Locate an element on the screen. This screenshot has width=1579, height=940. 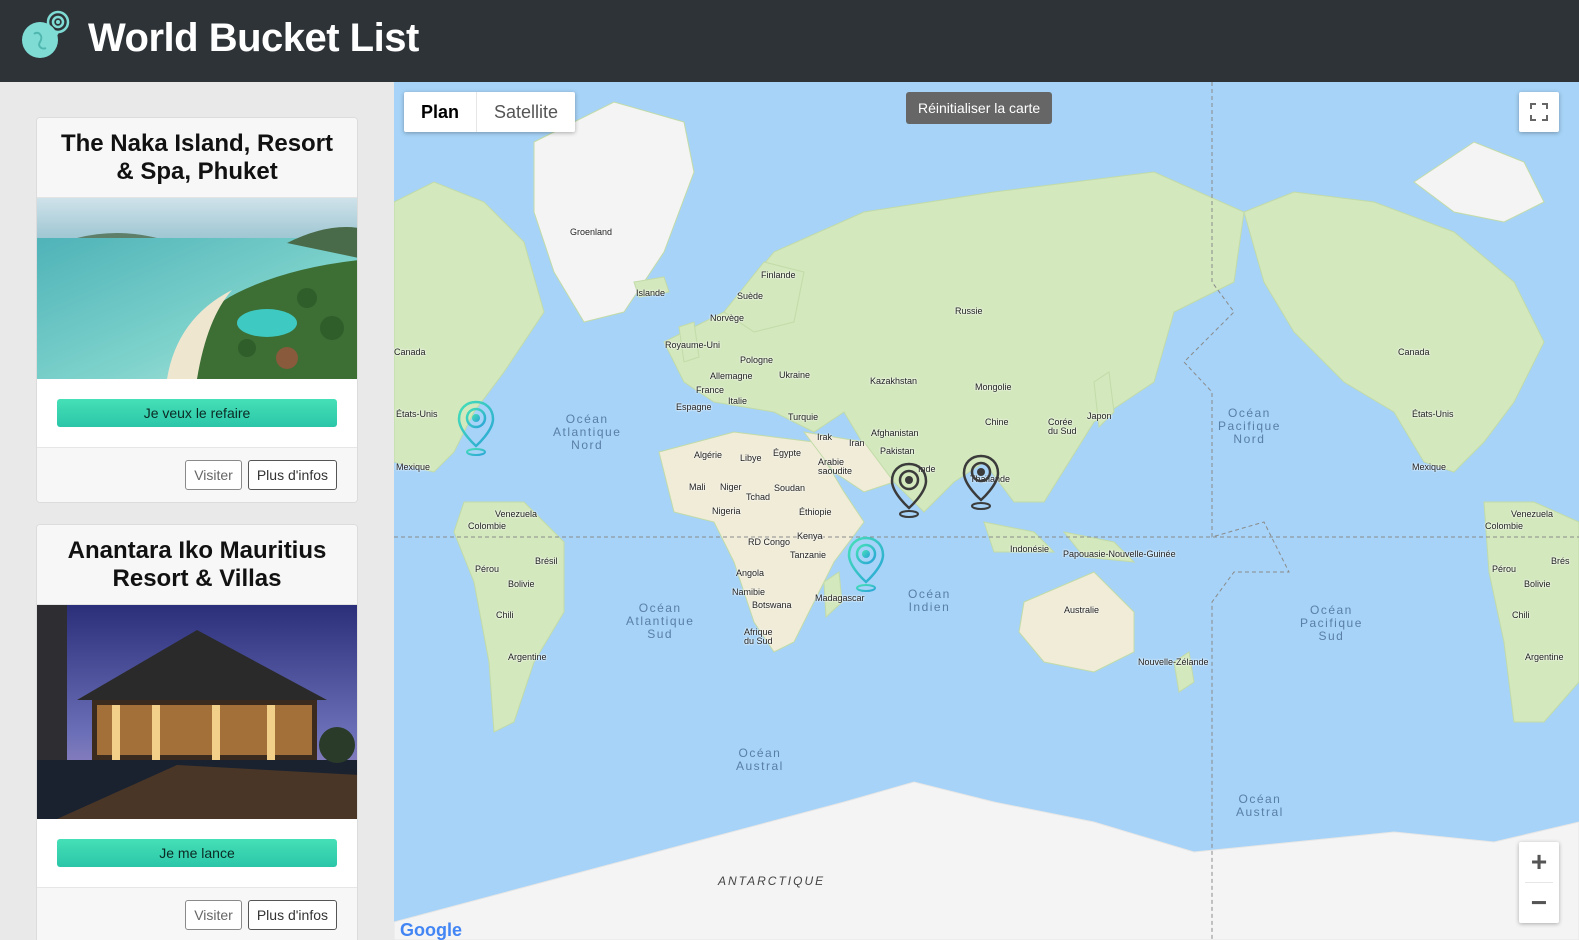
card-header: Anantara Iko Mauritius Resort & Villas is located at coordinates (197, 565).